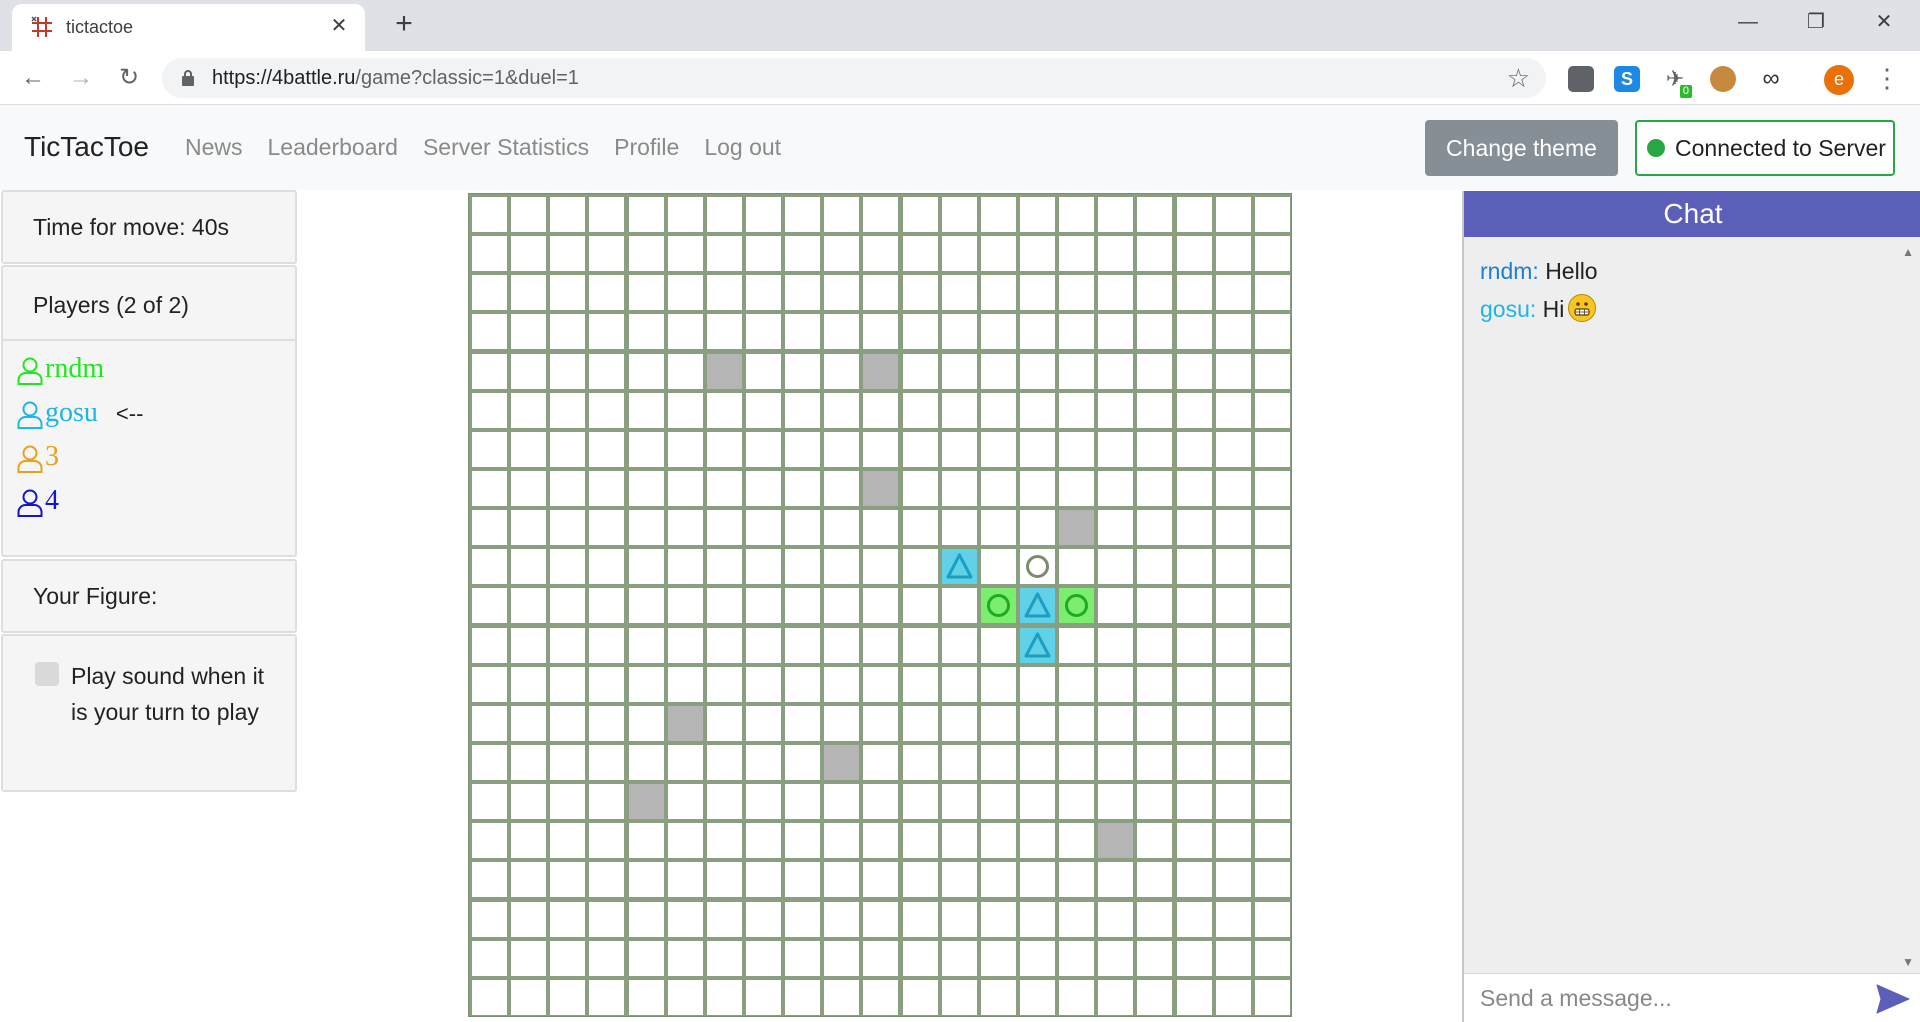 This screenshot has height=1022, width=1920. What do you see at coordinates (1037, 606) in the screenshot?
I see `triangle-cell` at bounding box center [1037, 606].